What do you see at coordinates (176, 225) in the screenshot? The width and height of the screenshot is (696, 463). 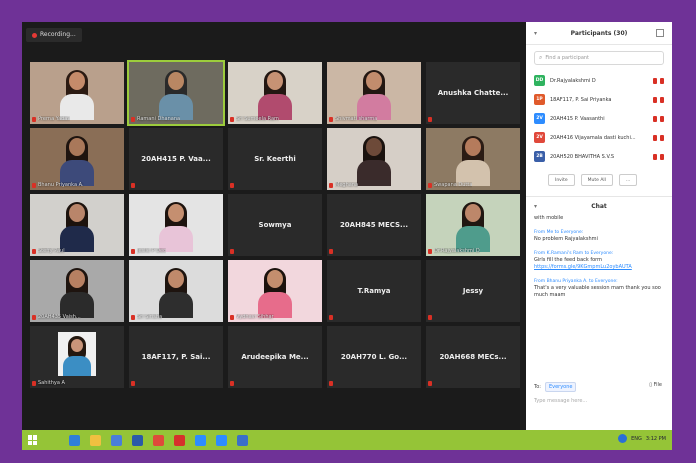 I see `video-tile: Jeslie P Deo` at bounding box center [176, 225].